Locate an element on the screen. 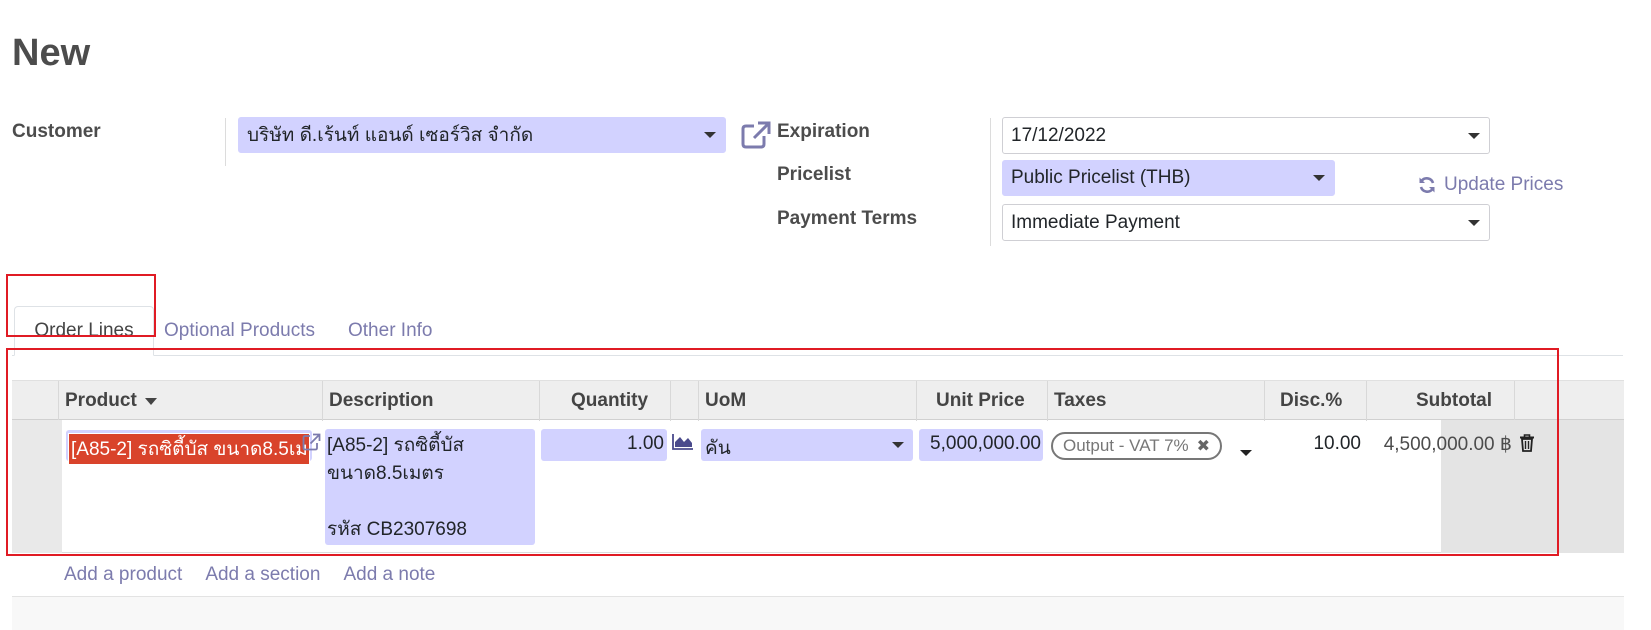 Image resolution: width=1651 pixels, height=630 pixels. discount-input: 10.00 is located at coordinates (1316, 442).